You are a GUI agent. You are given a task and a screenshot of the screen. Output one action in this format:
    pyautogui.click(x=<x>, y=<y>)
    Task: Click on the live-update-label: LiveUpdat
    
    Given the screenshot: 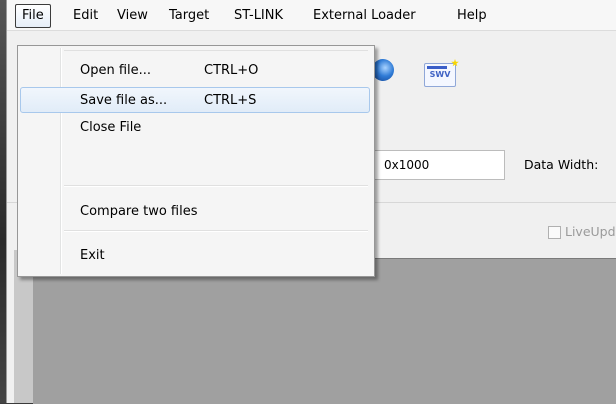 What is the action you would take?
    pyautogui.click(x=590, y=231)
    